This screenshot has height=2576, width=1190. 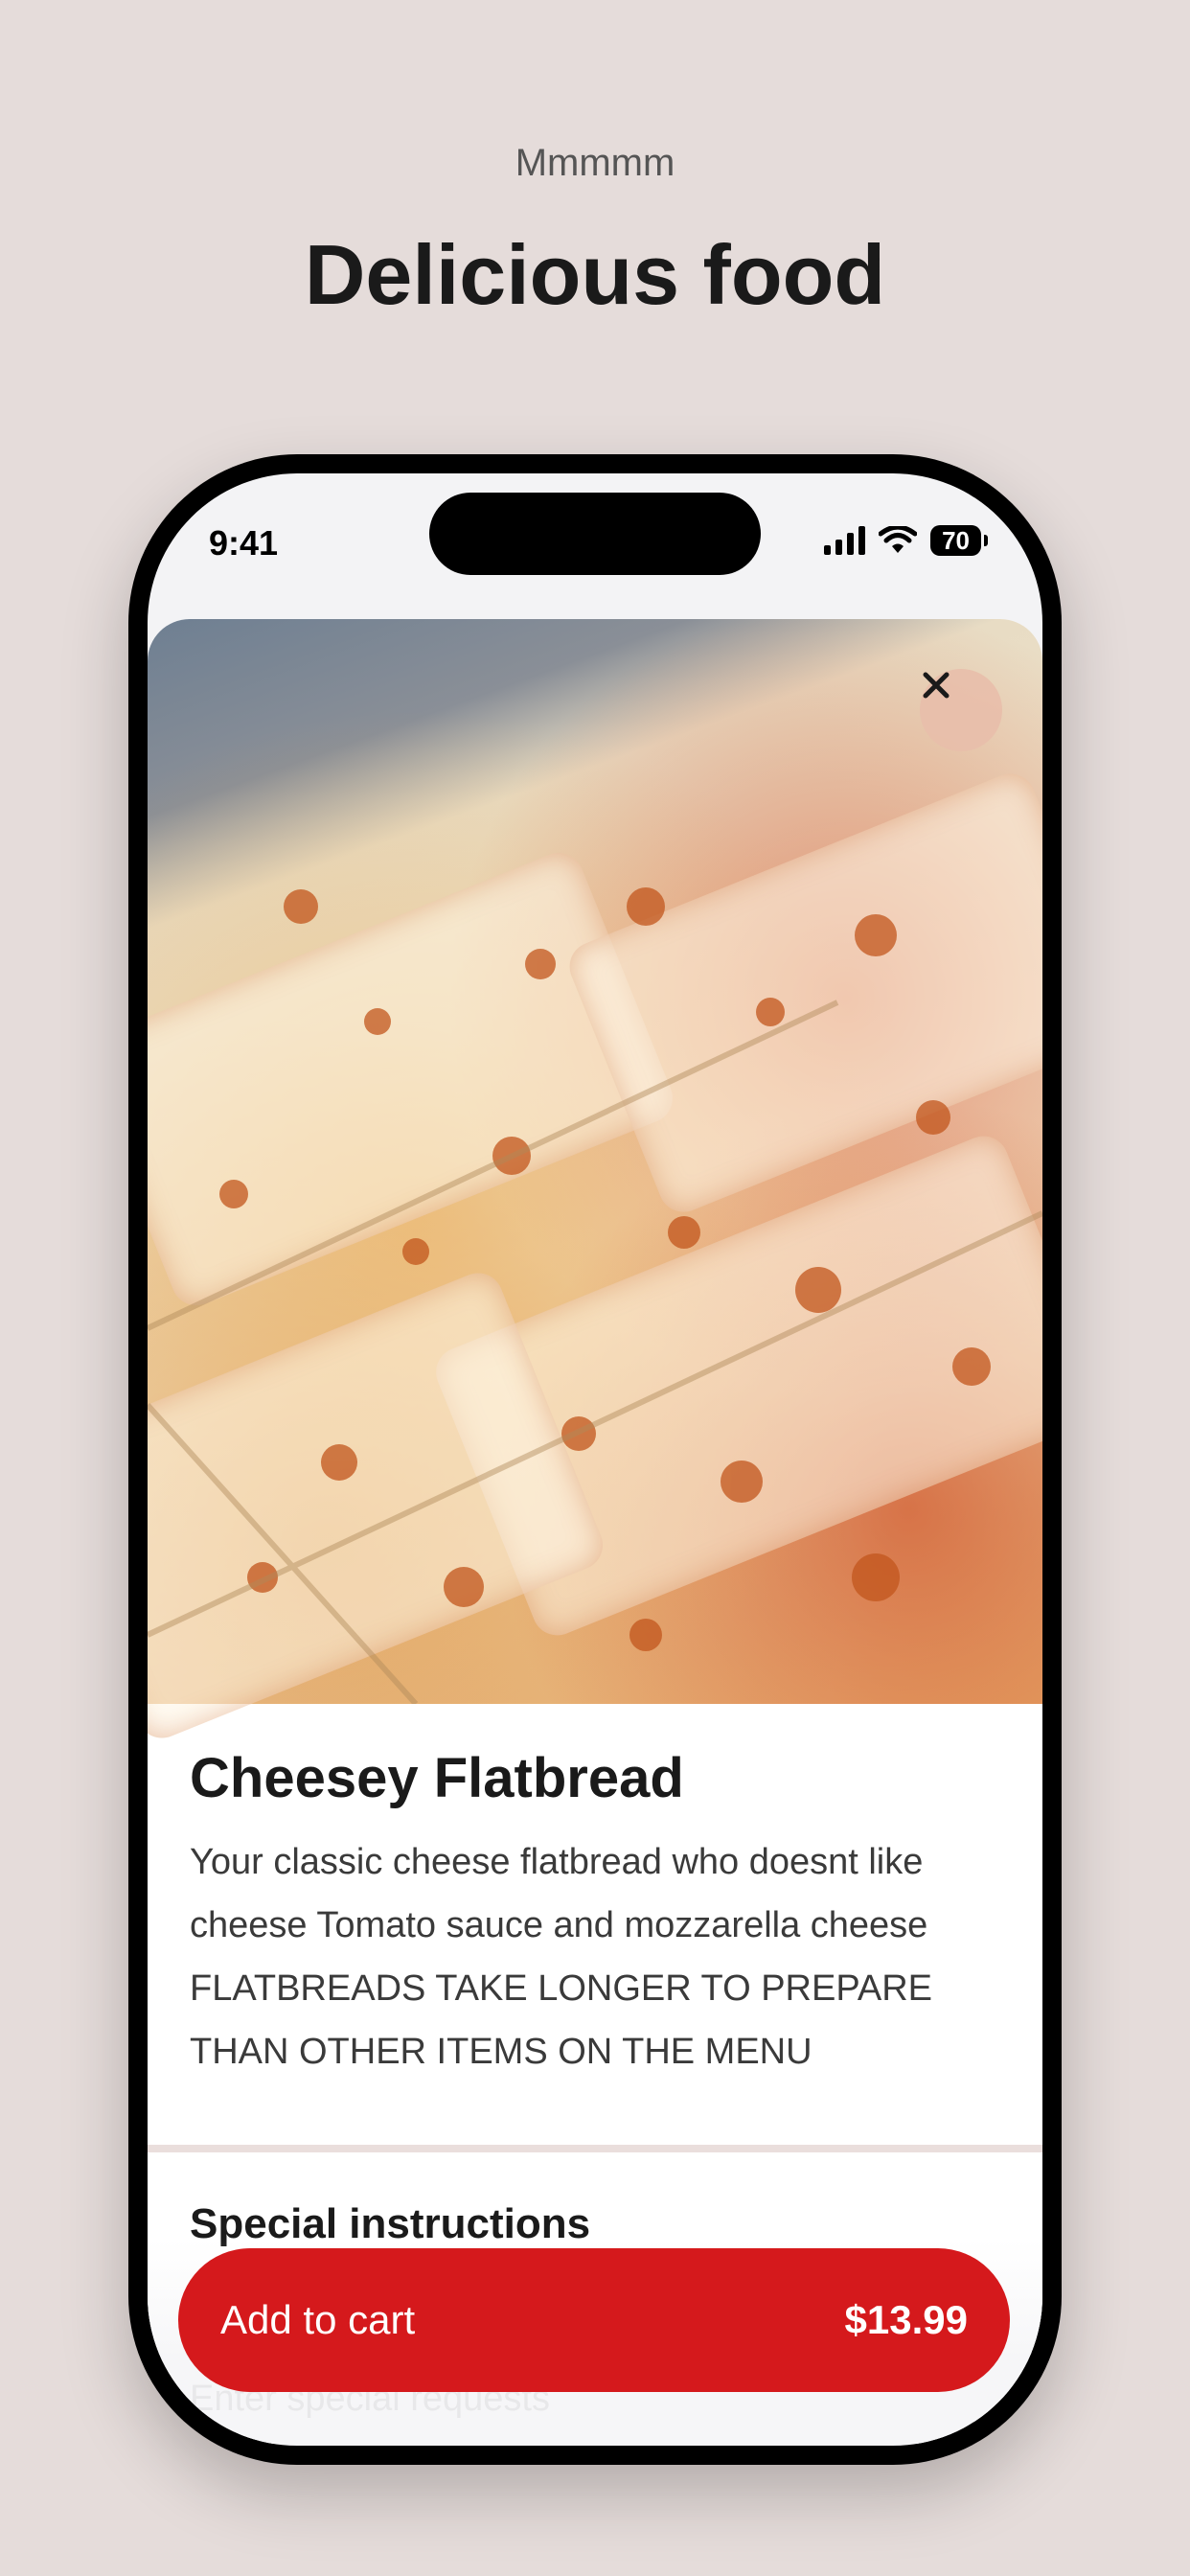 What do you see at coordinates (899, 539) in the screenshot?
I see `wifi-icon` at bounding box center [899, 539].